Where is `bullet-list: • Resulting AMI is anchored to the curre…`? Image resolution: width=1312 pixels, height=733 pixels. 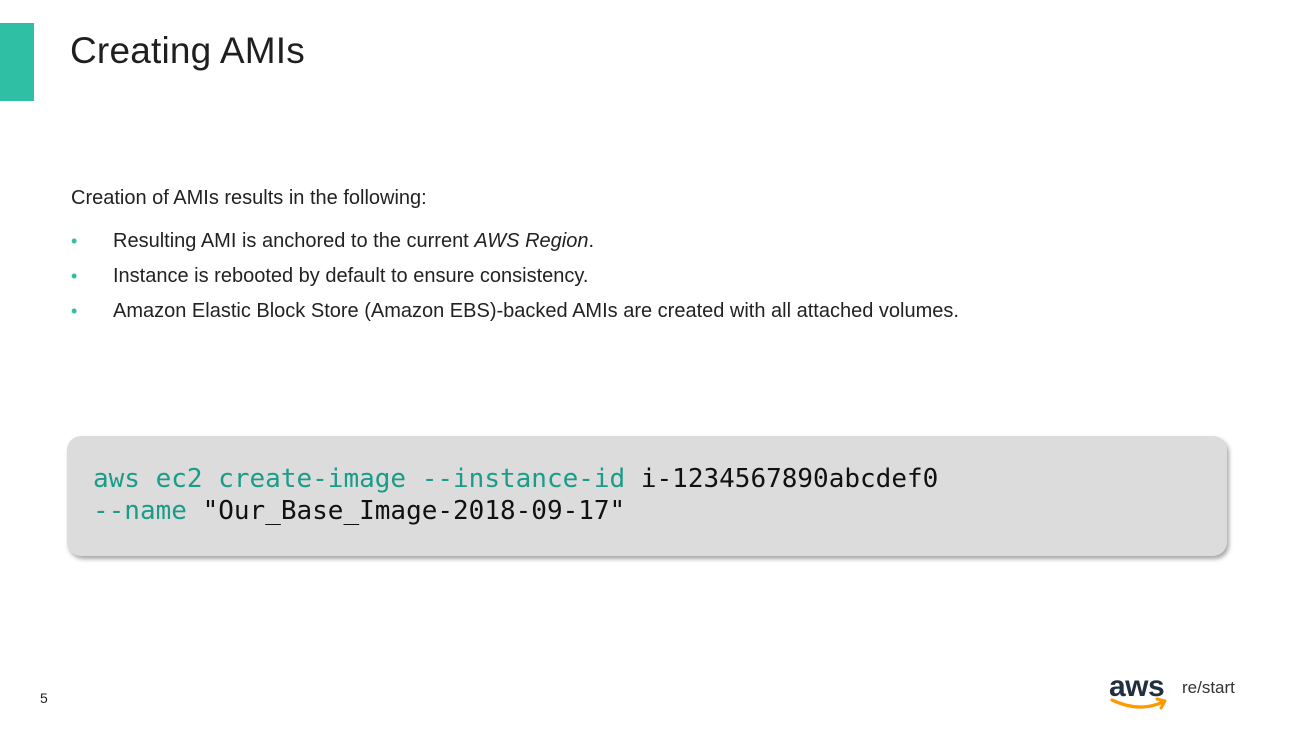
bullet-list: • Resulting AMI is anchored to the curre… is located at coordinates (515, 276).